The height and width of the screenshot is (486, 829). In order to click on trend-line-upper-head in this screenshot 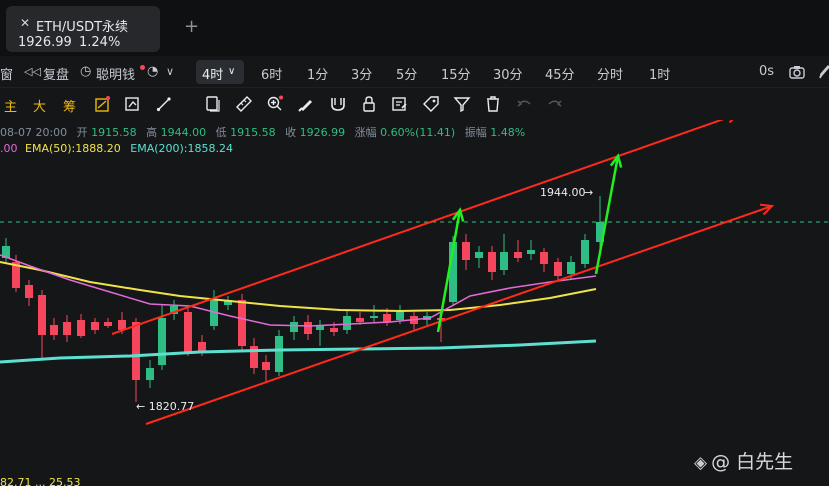, I will do `click(731, 122)`.